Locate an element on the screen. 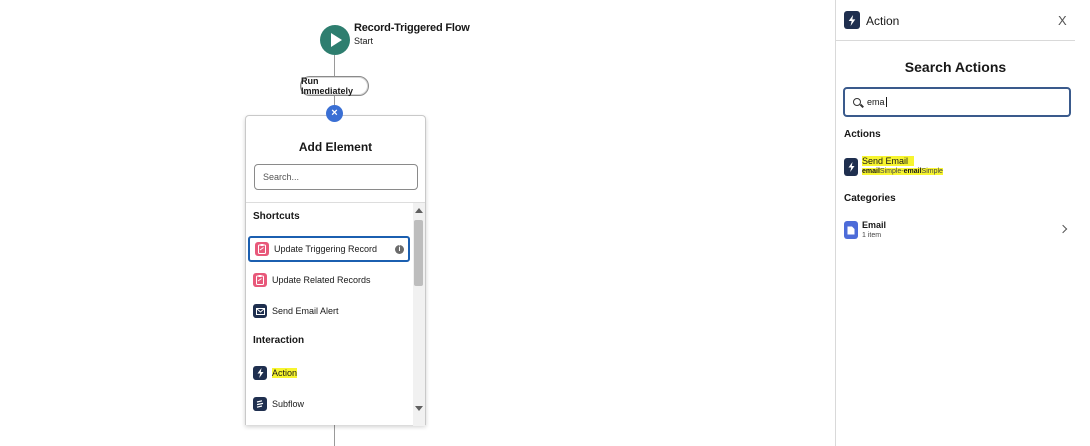 Image resolution: width=1090 pixels, height=446 pixels. text-caret is located at coordinates (886, 102).